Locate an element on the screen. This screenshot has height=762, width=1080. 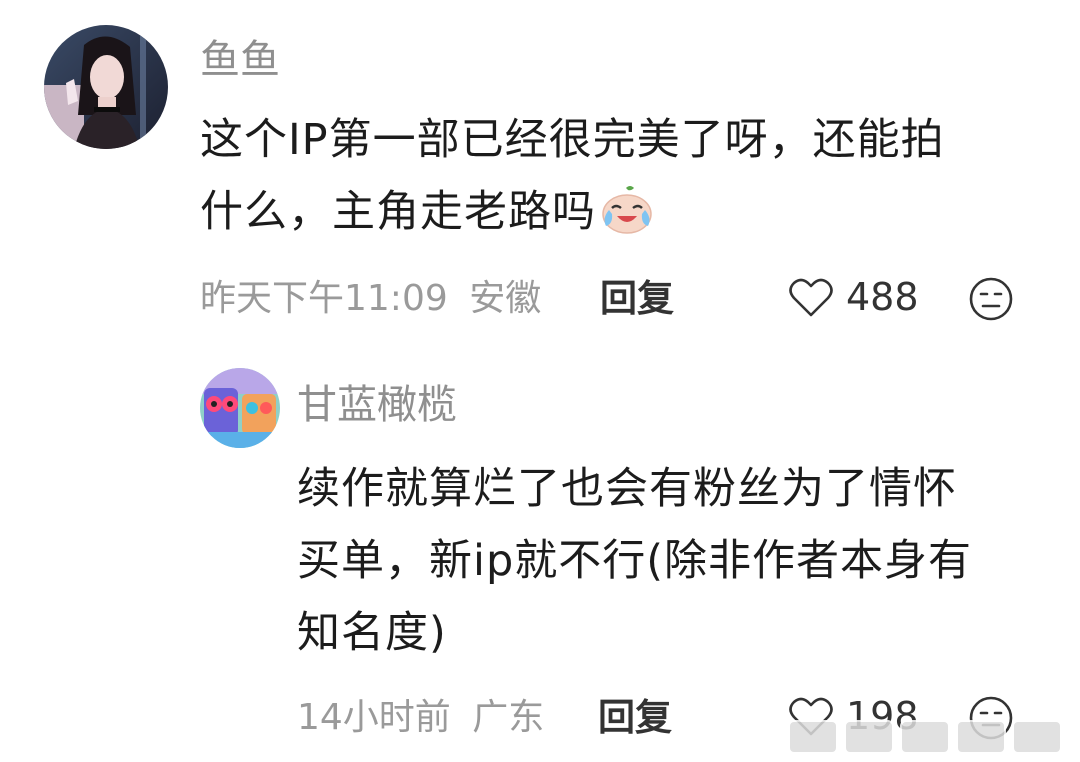
username: 甘蓝橄榄 is located at coordinates (377, 405).